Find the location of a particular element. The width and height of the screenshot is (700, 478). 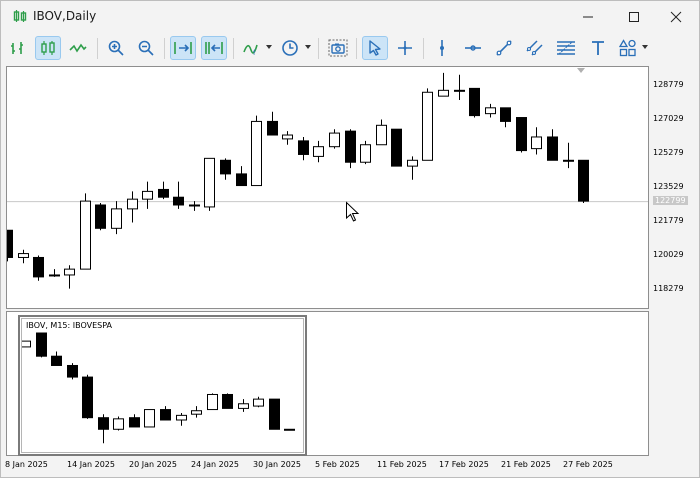

time-axis-label: 27 Feb 2025 is located at coordinates (588, 464).